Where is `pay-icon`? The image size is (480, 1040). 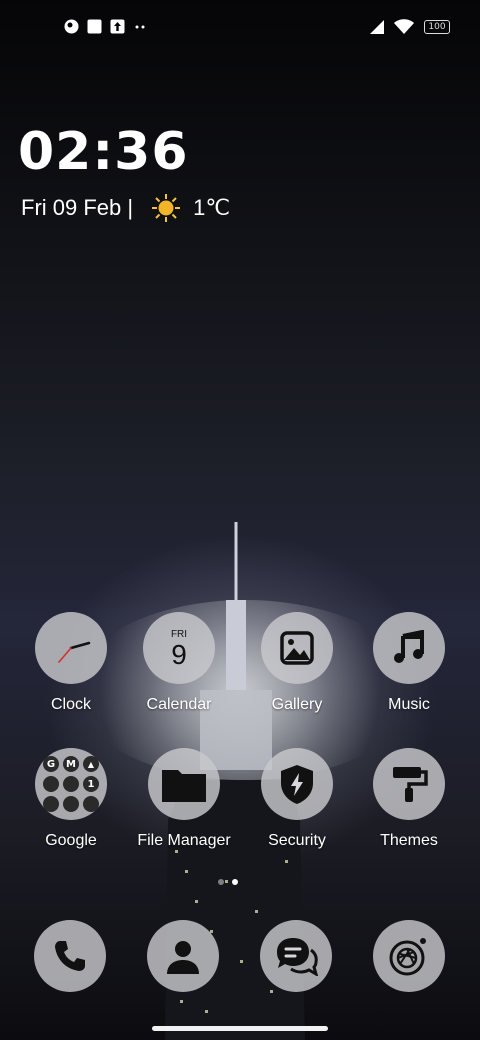
pay-icon is located at coordinates (51, 804).